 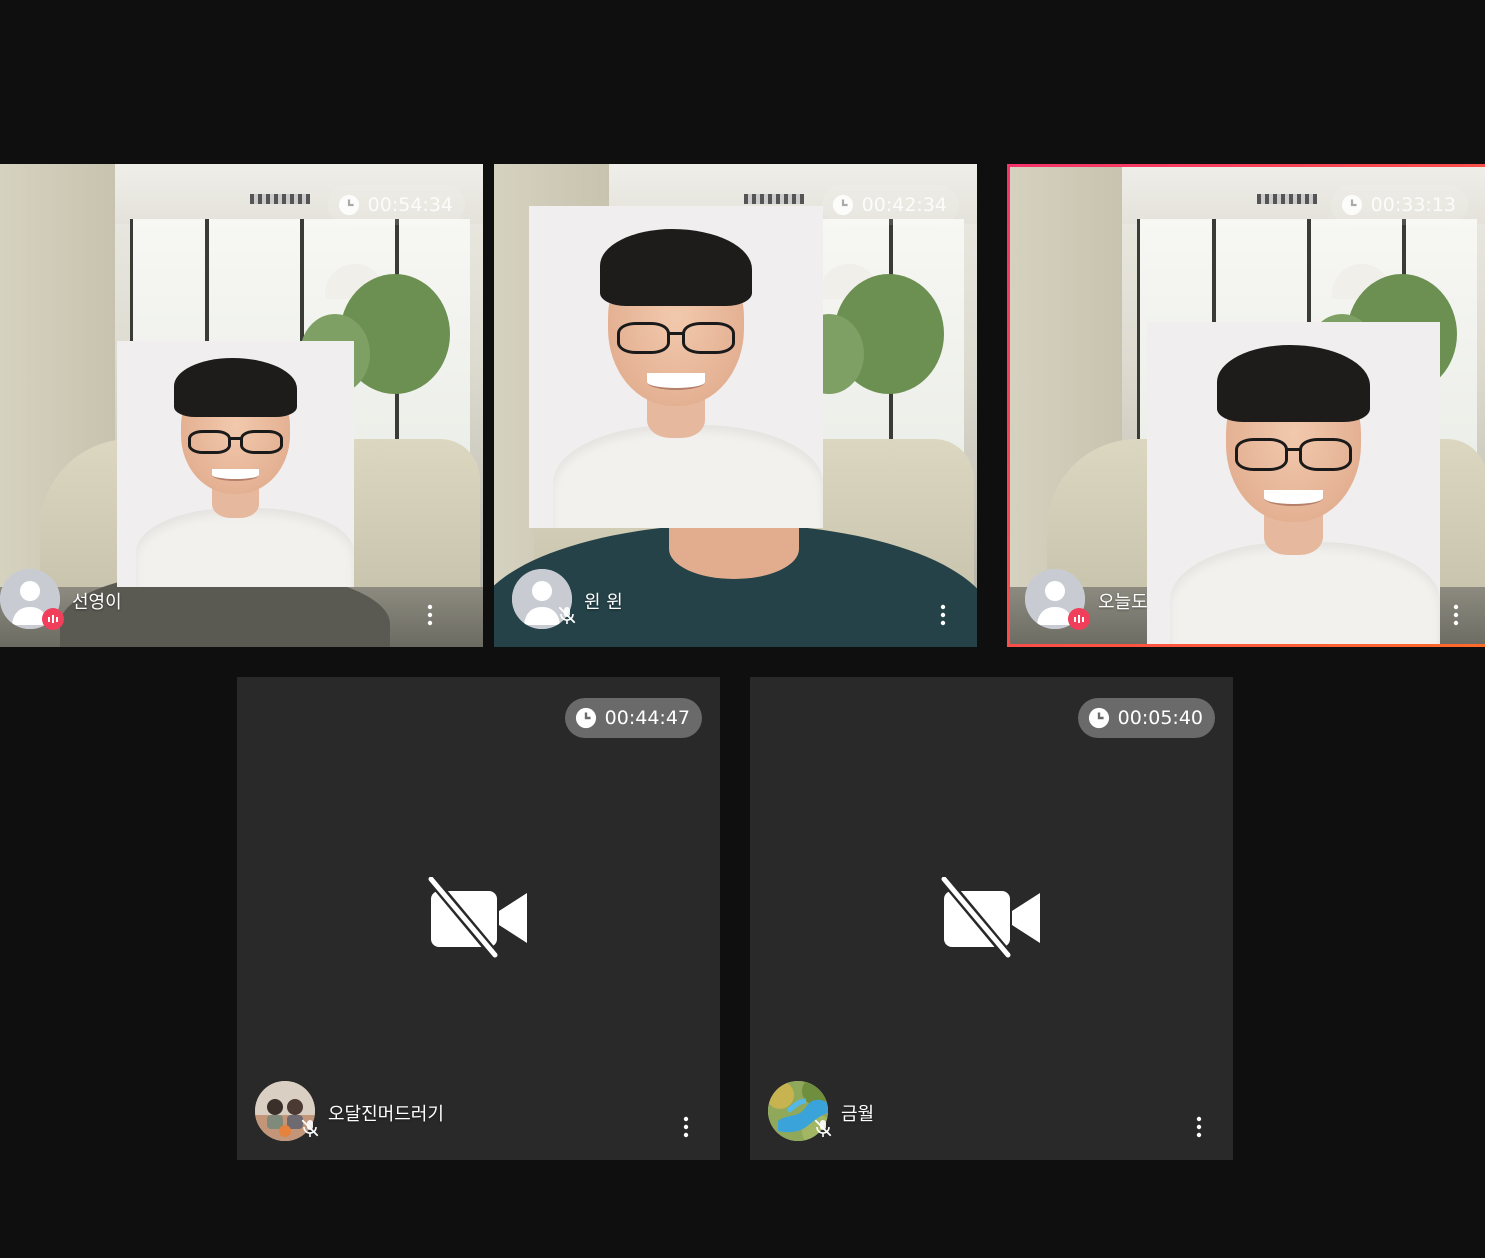 I want to click on participant-tile-3: 00:33:13 오늘도, so click(x=1246, y=405).